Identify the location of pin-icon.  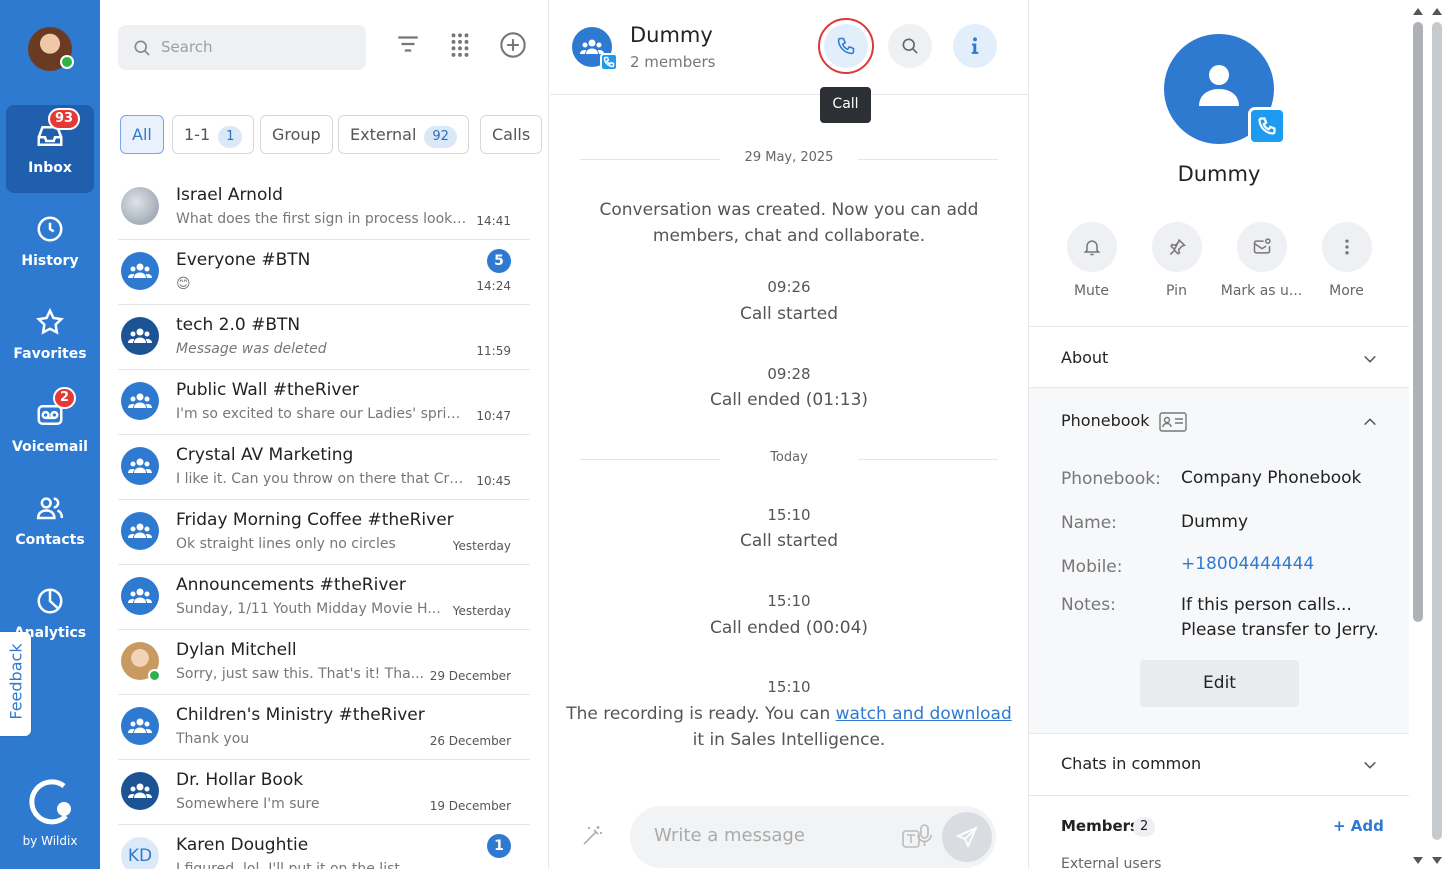
(1177, 247).